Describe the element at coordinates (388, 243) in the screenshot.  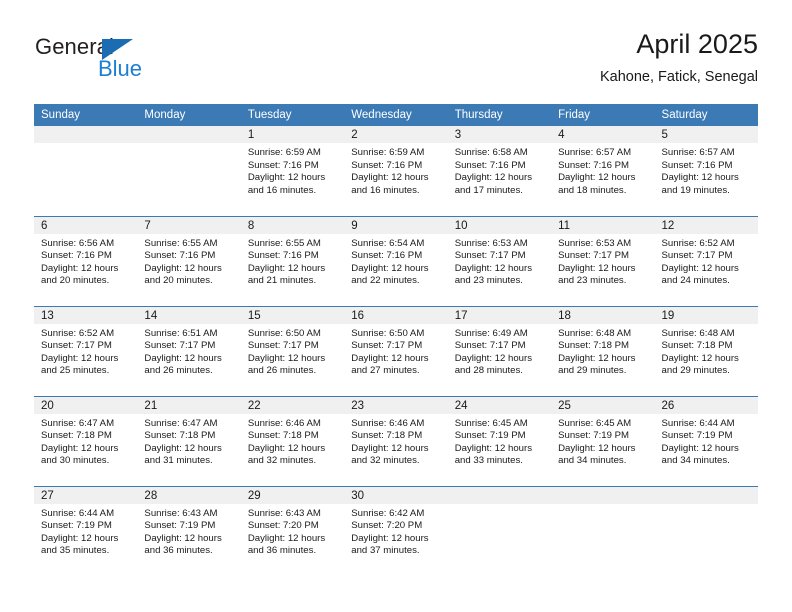
I see `day-detail-sunrise: Sunrise: 6:54 AM` at that location.